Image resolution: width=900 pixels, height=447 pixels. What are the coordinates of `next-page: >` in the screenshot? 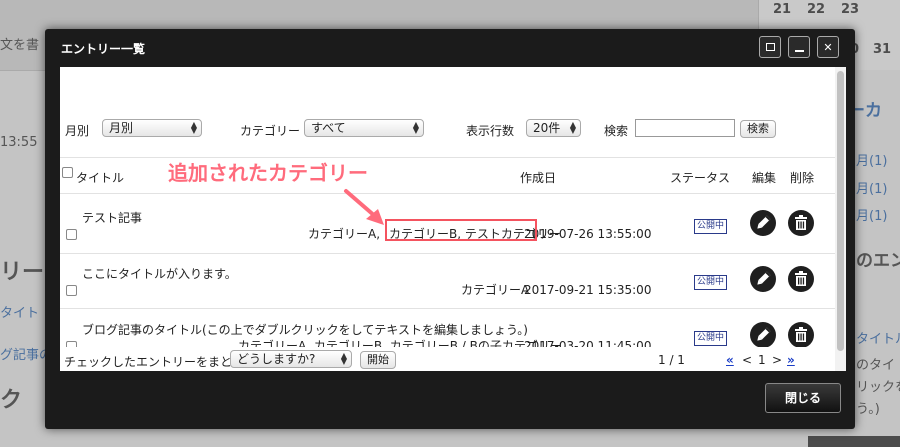 It's located at (777, 360).